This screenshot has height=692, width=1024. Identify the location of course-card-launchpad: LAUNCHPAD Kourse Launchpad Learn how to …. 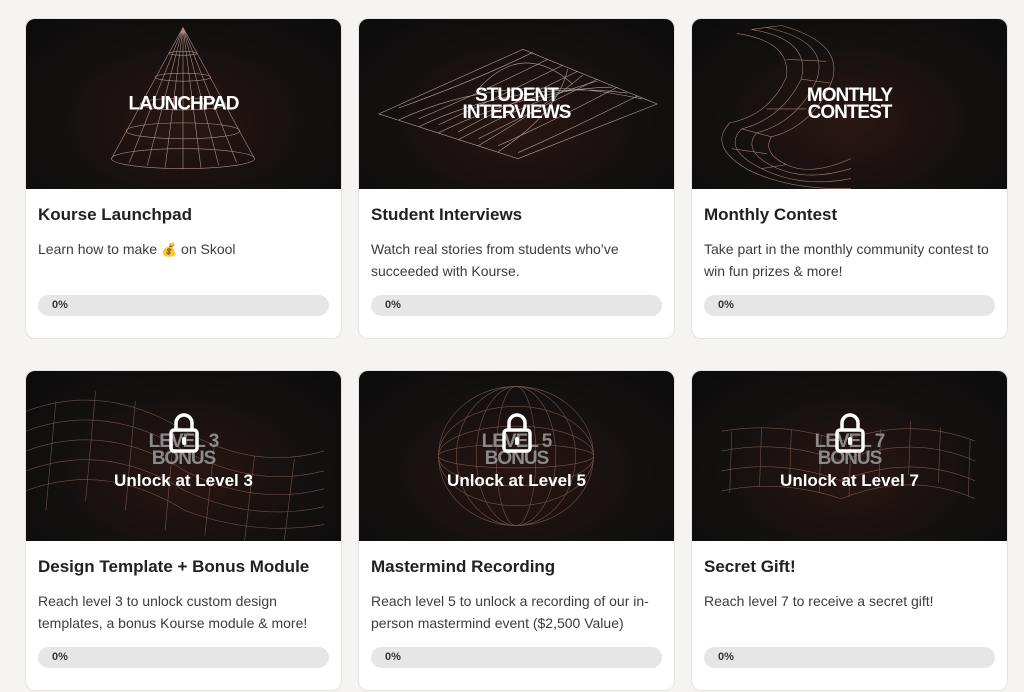
(183, 178).